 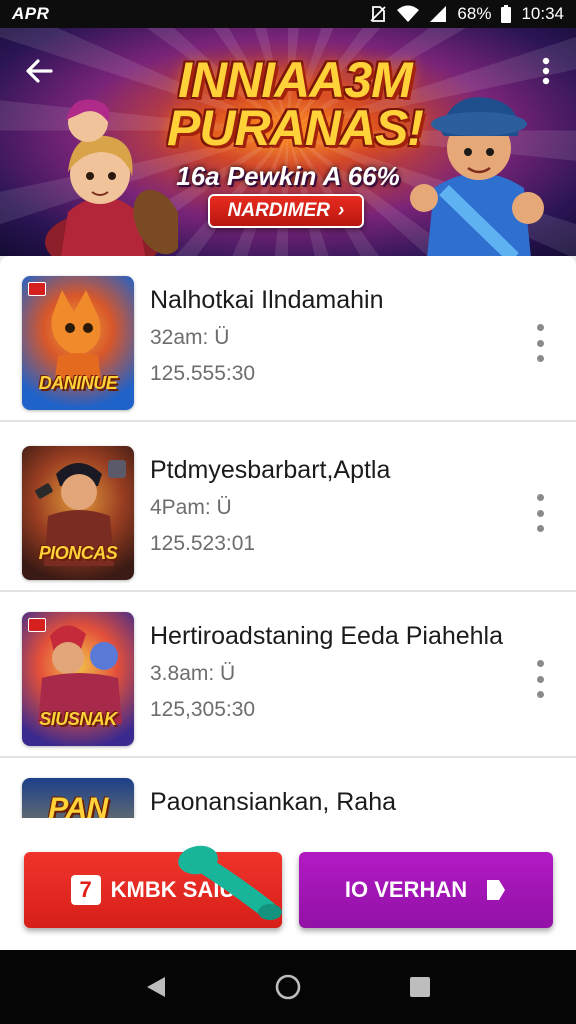 I want to click on circle-home-icon, so click(x=288, y=987).